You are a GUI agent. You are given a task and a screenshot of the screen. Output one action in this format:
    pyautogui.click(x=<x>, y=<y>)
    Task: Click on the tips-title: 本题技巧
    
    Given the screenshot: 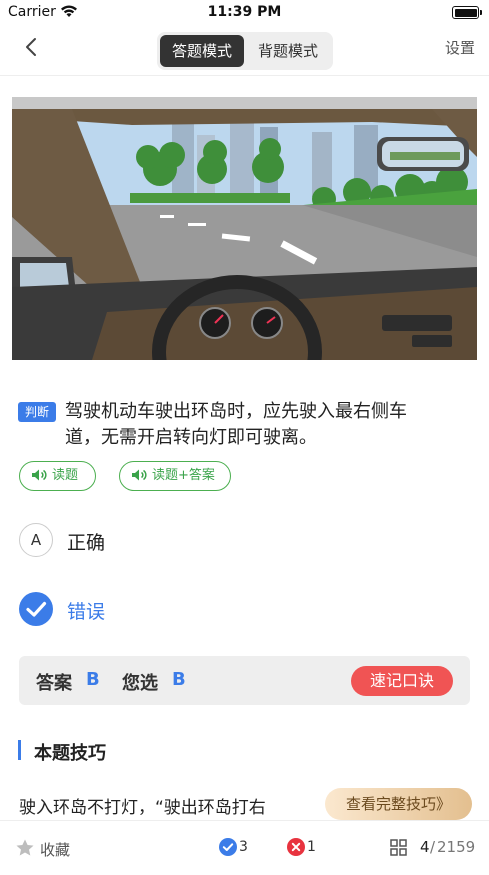 What is the action you would take?
    pyautogui.click(x=70, y=753)
    